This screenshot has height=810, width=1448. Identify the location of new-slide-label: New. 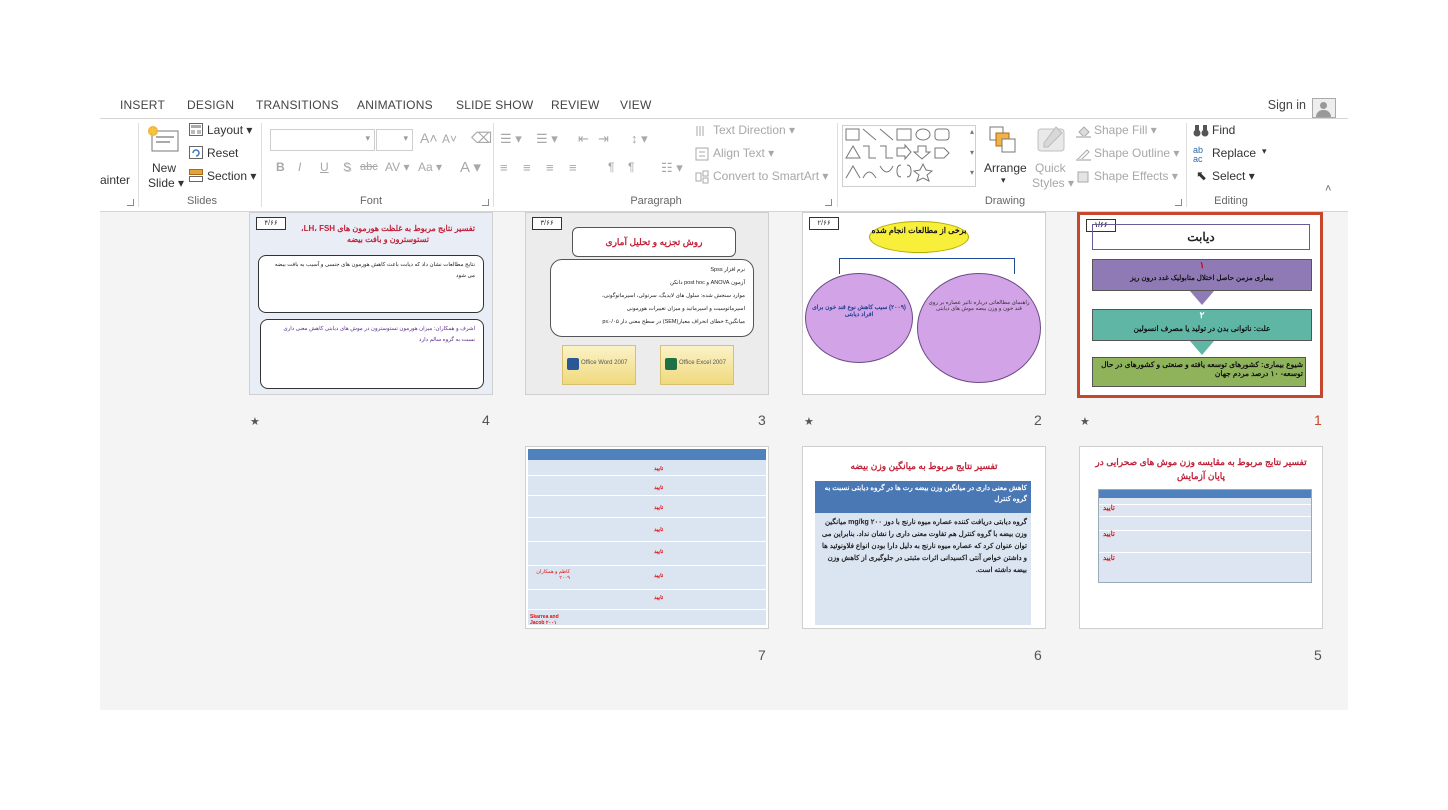
(164, 168).